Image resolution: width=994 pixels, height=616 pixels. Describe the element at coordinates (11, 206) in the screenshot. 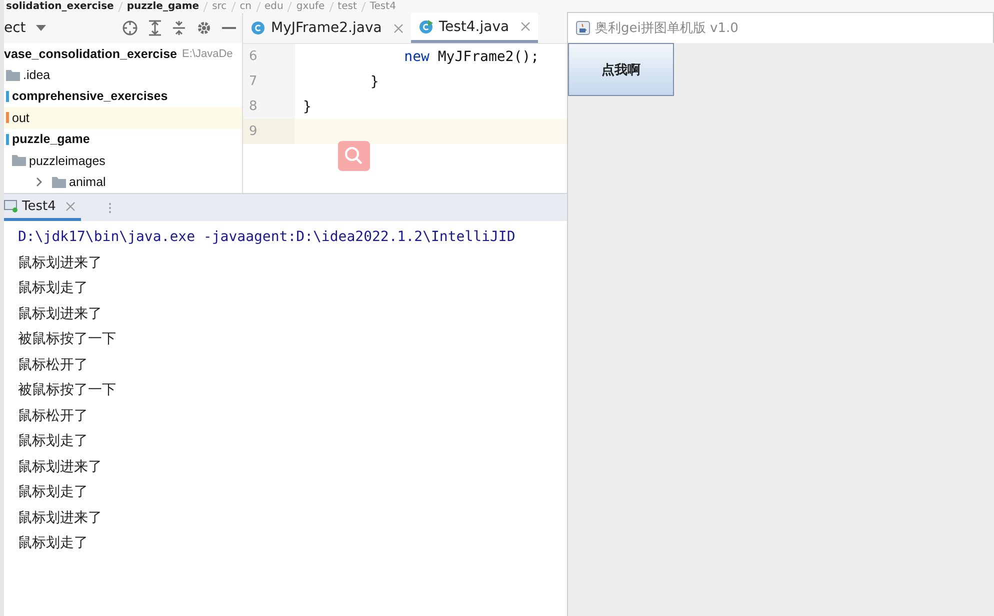

I see `console-icon` at that location.